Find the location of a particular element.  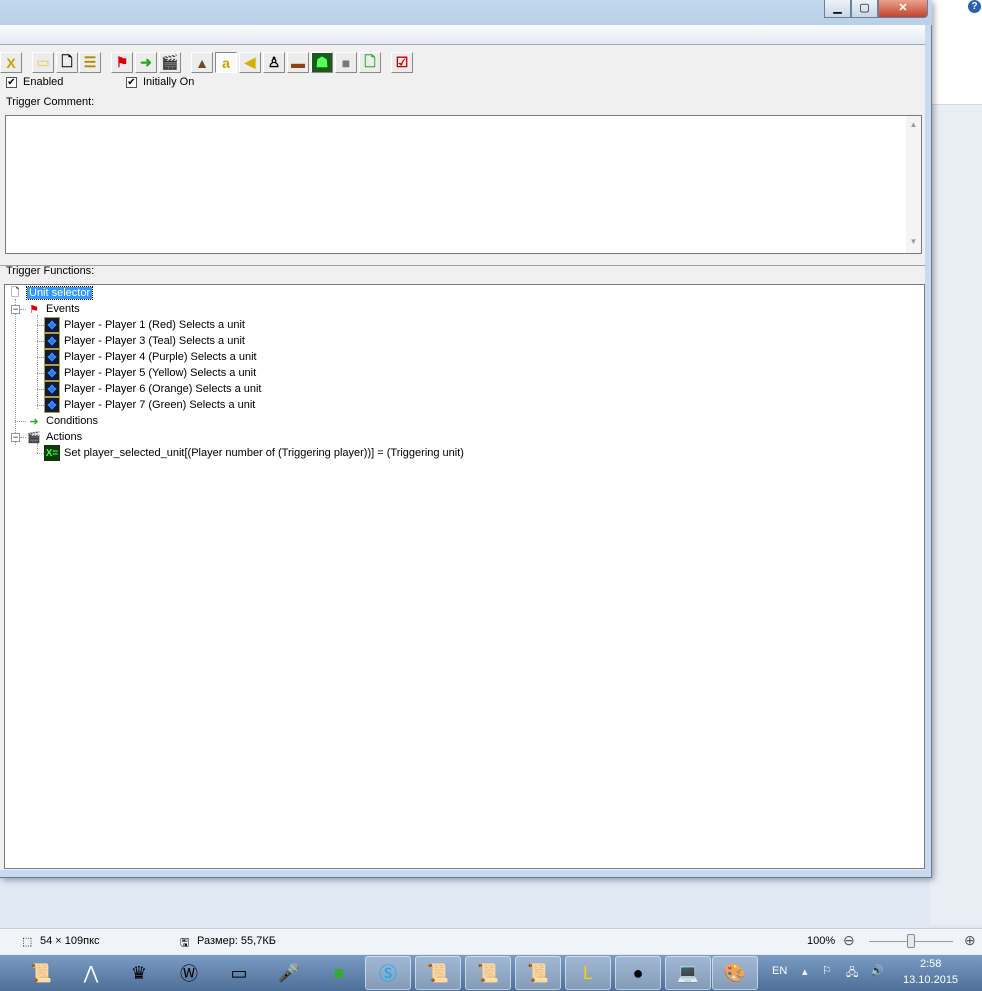

system-tray: EN ▴ ⚐ 🖧 🔊 2:58 13.10.2015 is located at coordinates (871, 973).